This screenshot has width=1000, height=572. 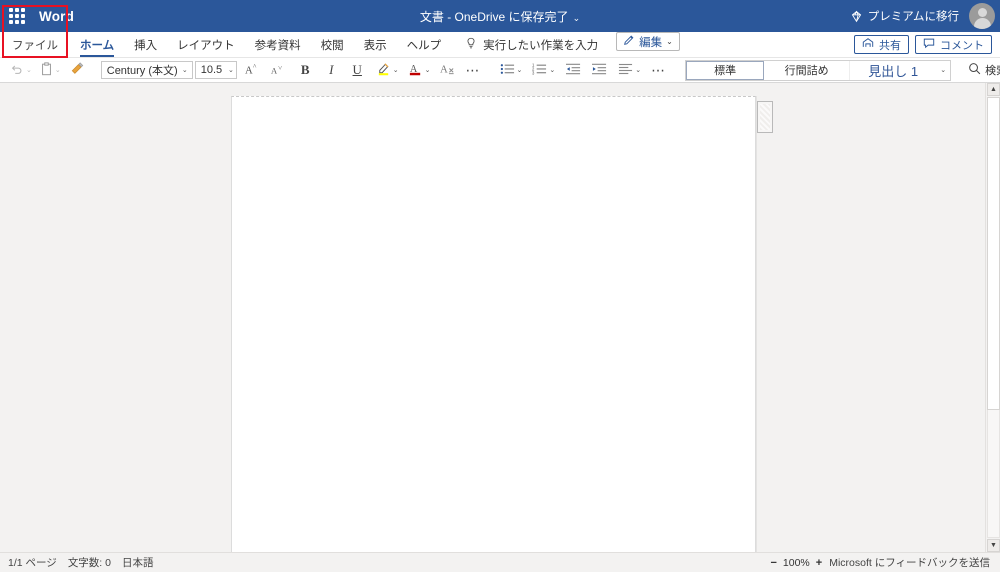 I want to click on clear-formatting-button: A, so click(x=448, y=70).